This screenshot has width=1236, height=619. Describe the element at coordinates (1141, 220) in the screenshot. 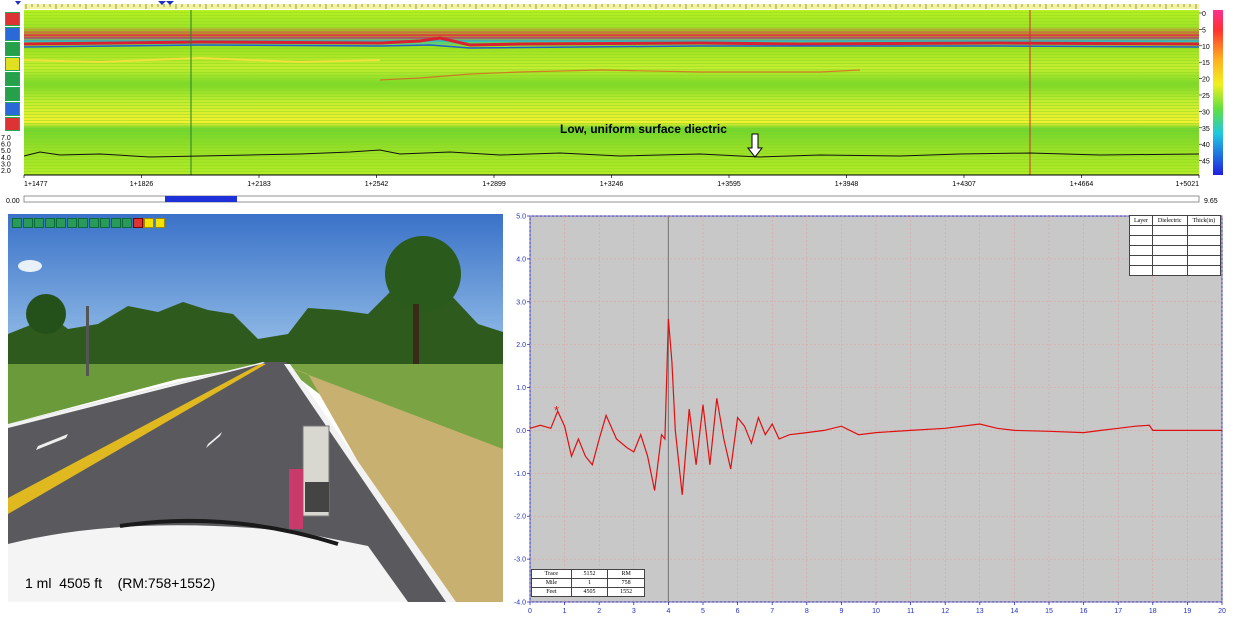

I see `layer-table-header: Layer` at that location.